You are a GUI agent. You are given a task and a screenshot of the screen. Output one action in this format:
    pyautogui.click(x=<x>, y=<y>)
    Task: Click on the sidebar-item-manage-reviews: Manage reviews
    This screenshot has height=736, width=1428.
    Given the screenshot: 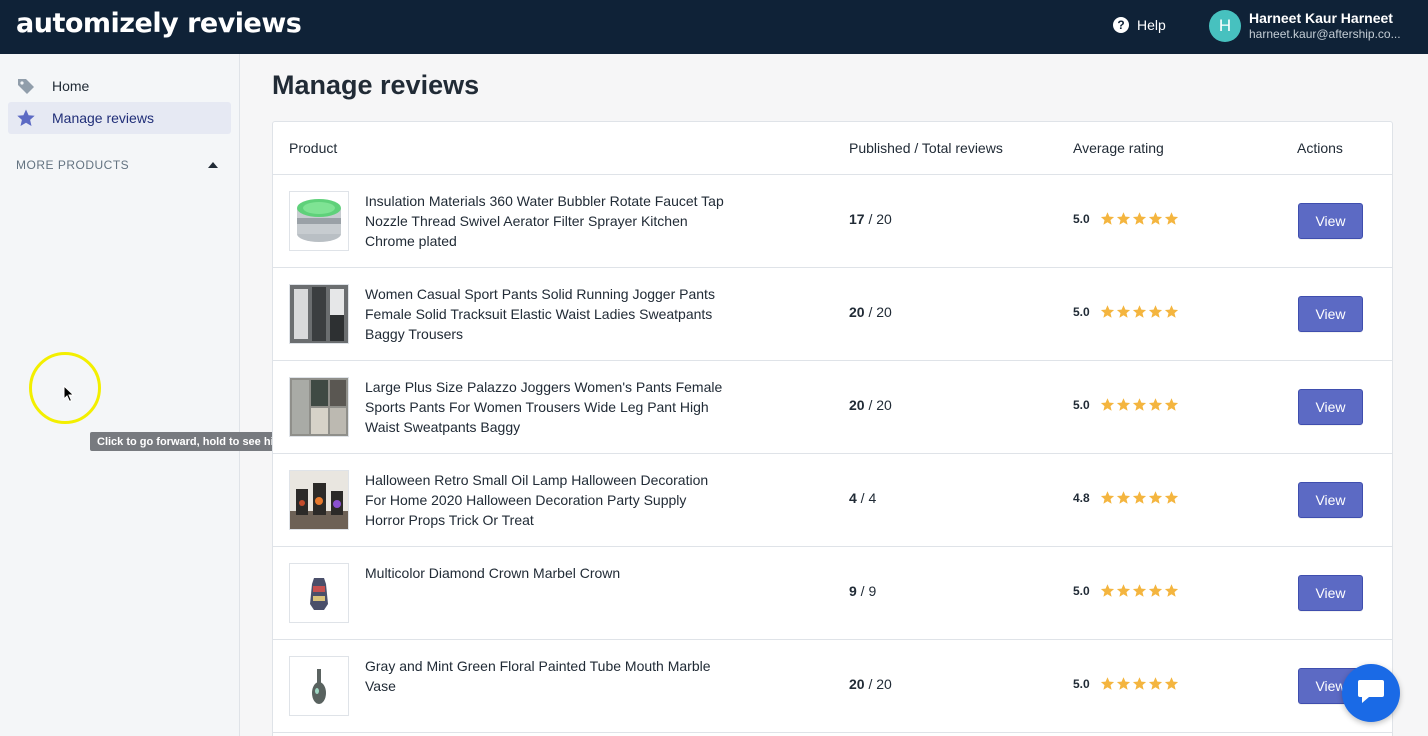 What is the action you would take?
    pyautogui.click(x=119, y=118)
    